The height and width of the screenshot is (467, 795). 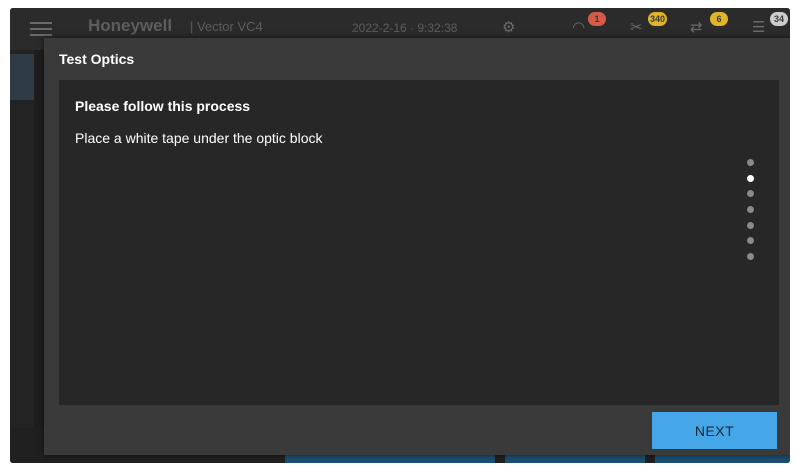 What do you see at coordinates (658, 19) in the screenshot?
I see `tools-count-badge: 340` at bounding box center [658, 19].